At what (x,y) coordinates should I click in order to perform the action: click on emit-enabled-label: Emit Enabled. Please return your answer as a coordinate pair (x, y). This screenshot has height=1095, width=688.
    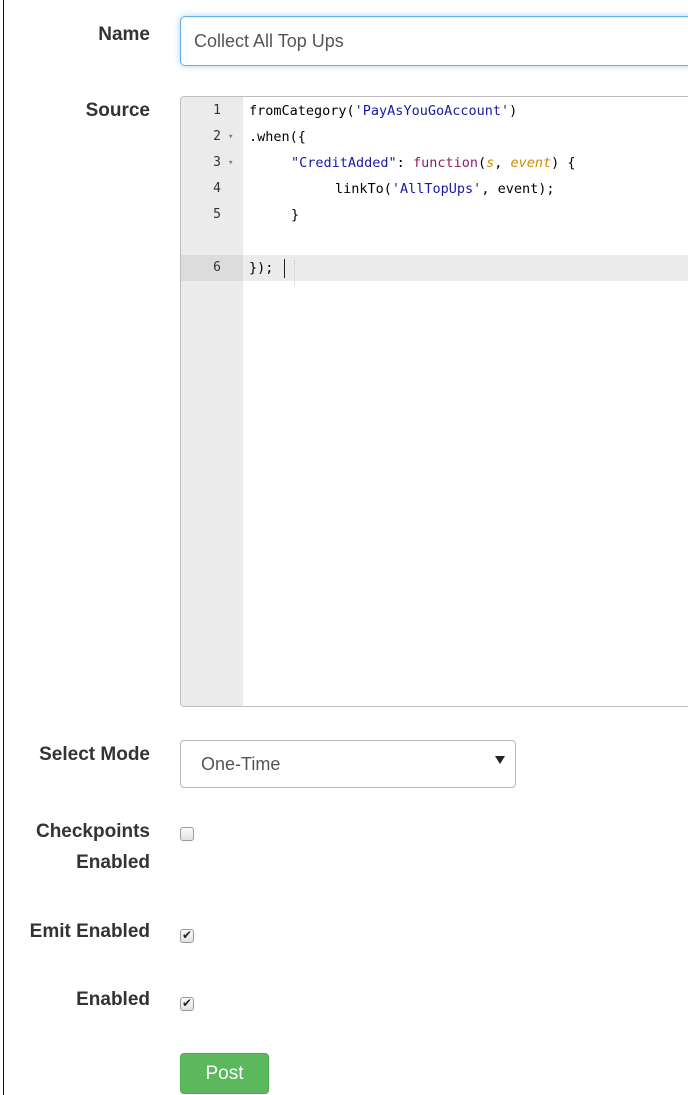
    Looking at the image, I should click on (89, 931).